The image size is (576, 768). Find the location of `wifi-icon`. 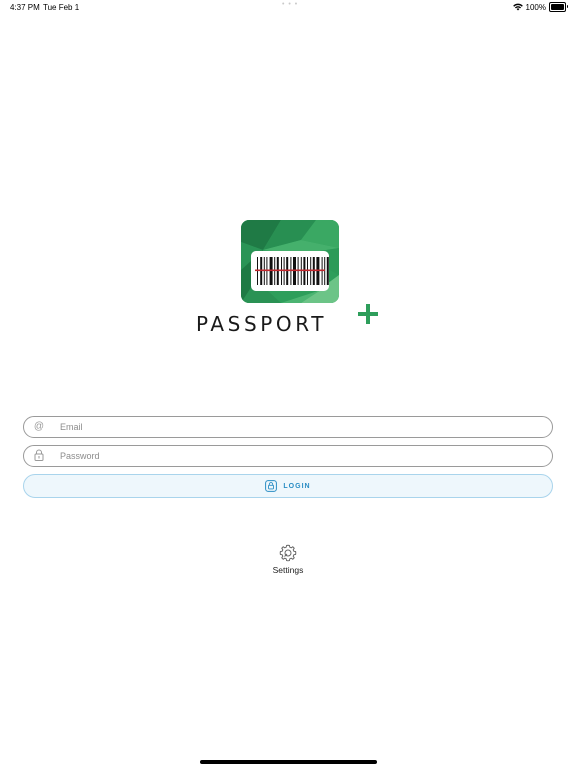

wifi-icon is located at coordinates (517, 7).